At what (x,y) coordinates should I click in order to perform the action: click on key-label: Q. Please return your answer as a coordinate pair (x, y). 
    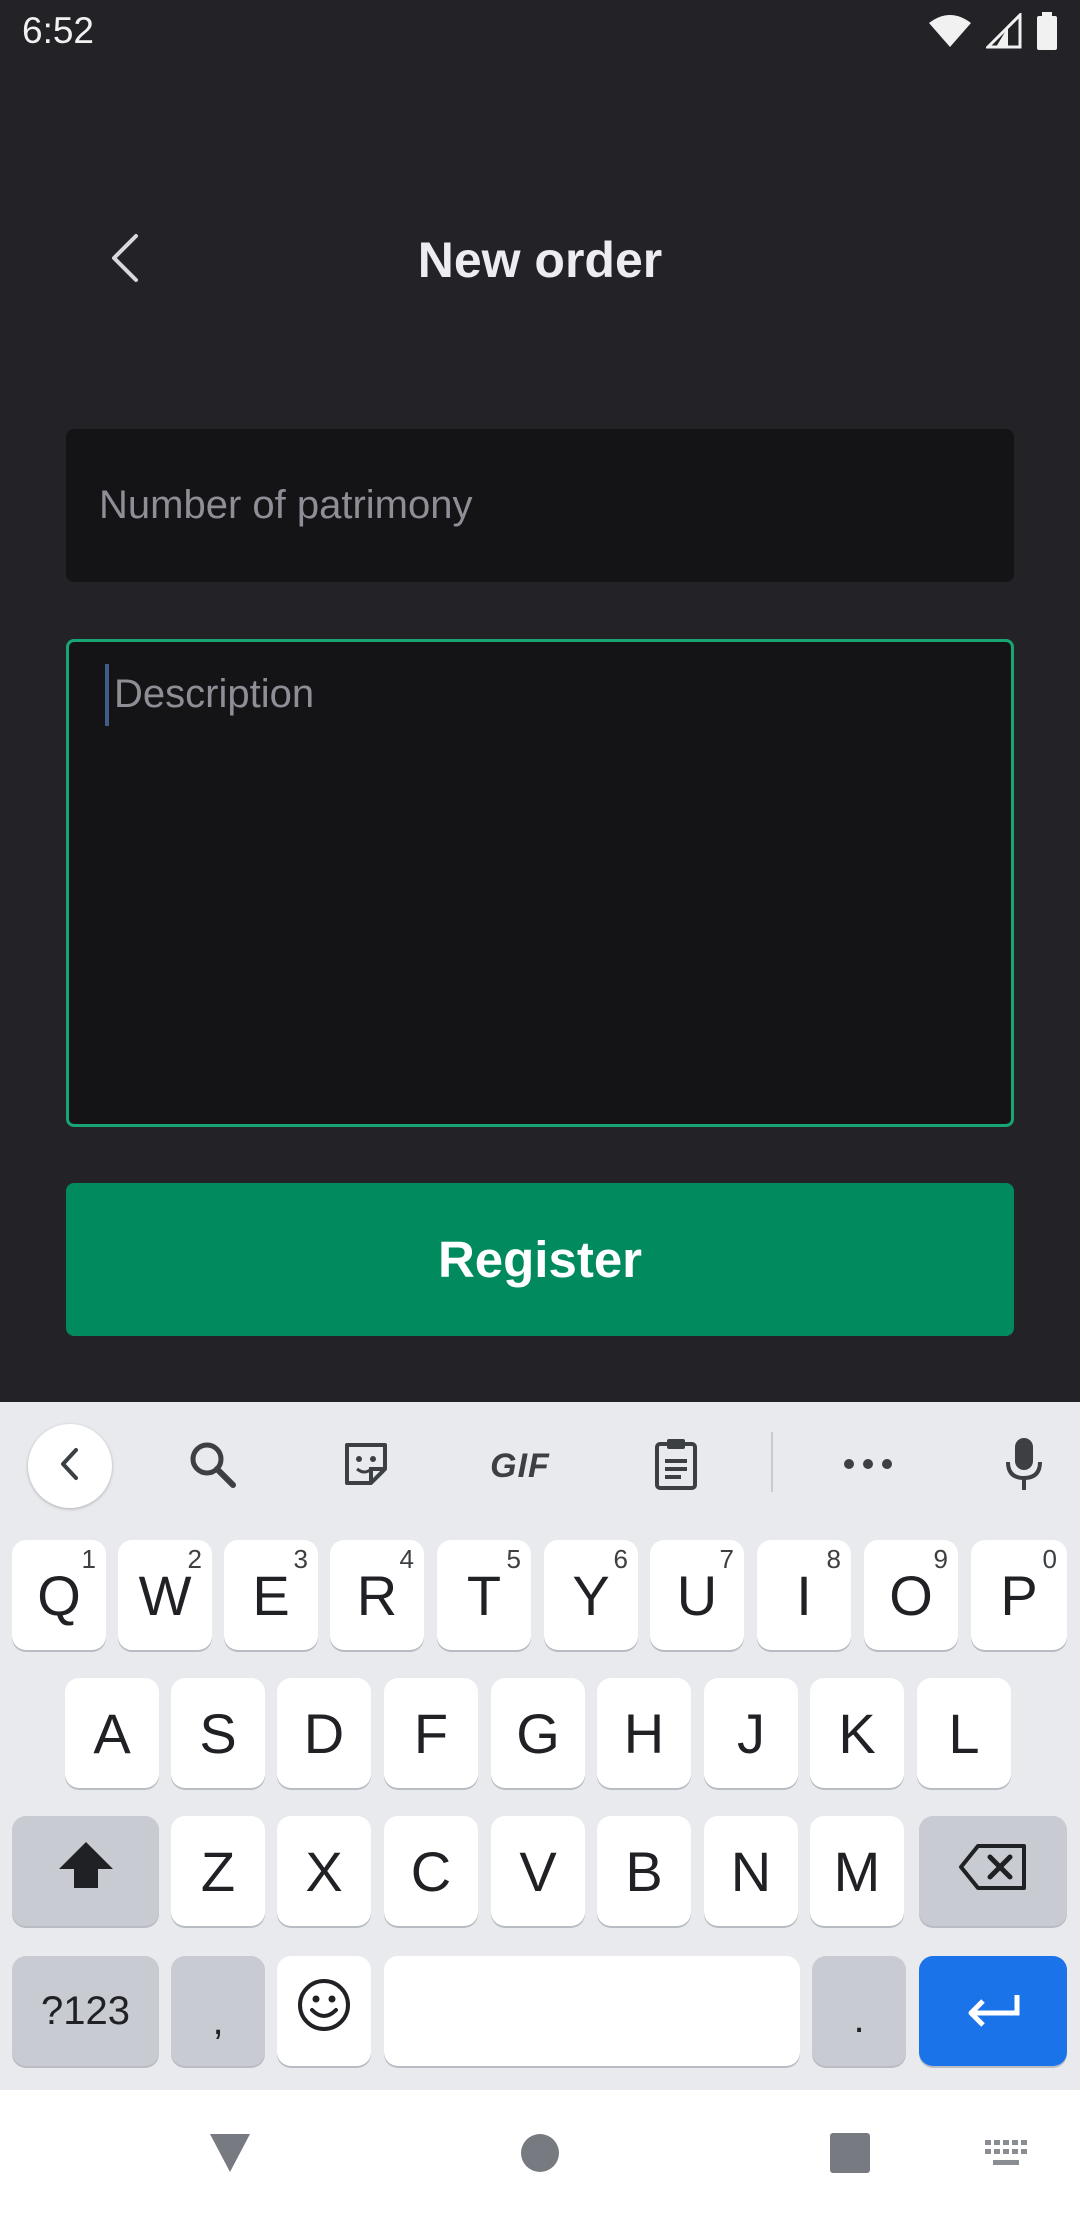
    Looking at the image, I should click on (59, 1595).